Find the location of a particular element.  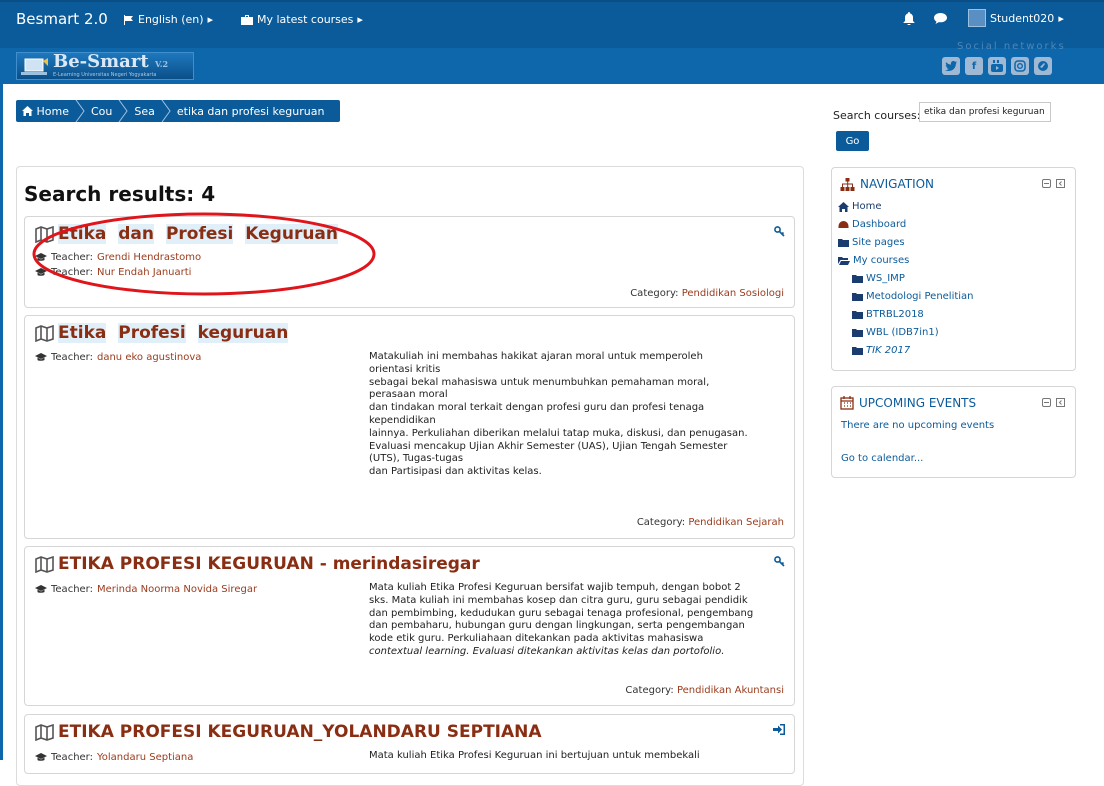

category-row: Category: Pendidikan Sejarah is located at coordinates (710, 522).